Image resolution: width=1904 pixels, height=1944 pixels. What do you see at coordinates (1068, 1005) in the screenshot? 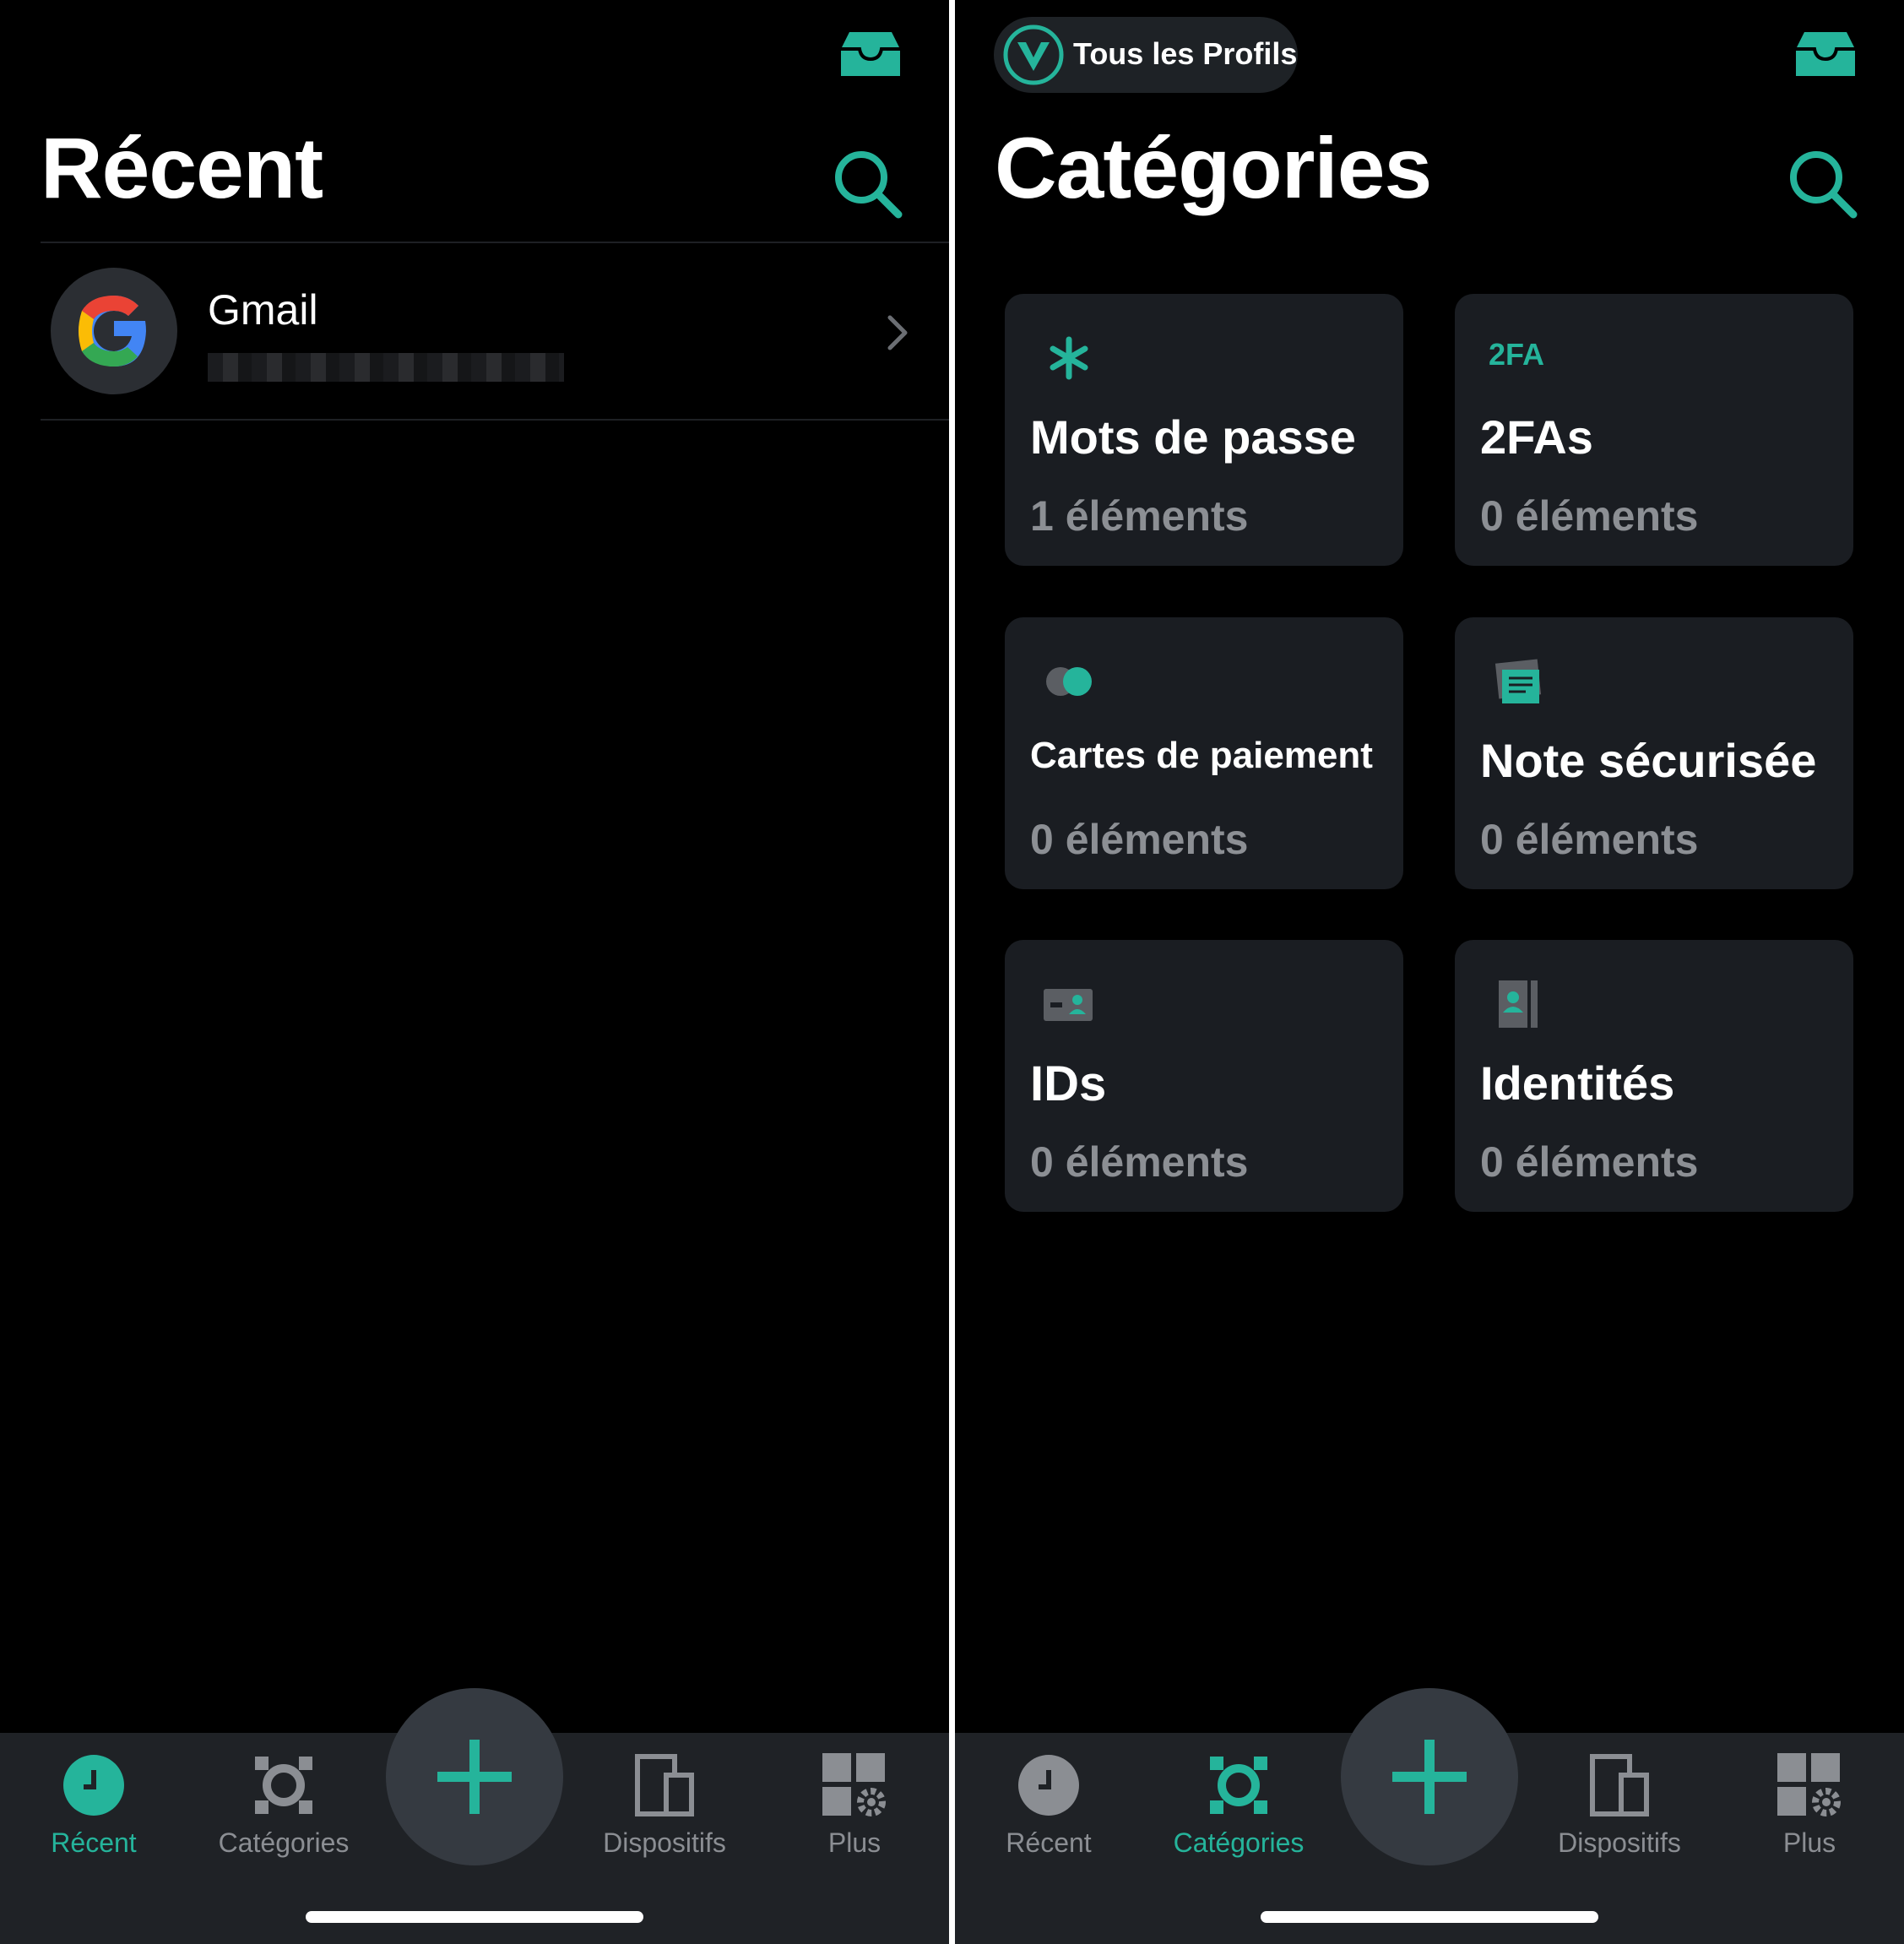
I see `id-card-icon` at bounding box center [1068, 1005].